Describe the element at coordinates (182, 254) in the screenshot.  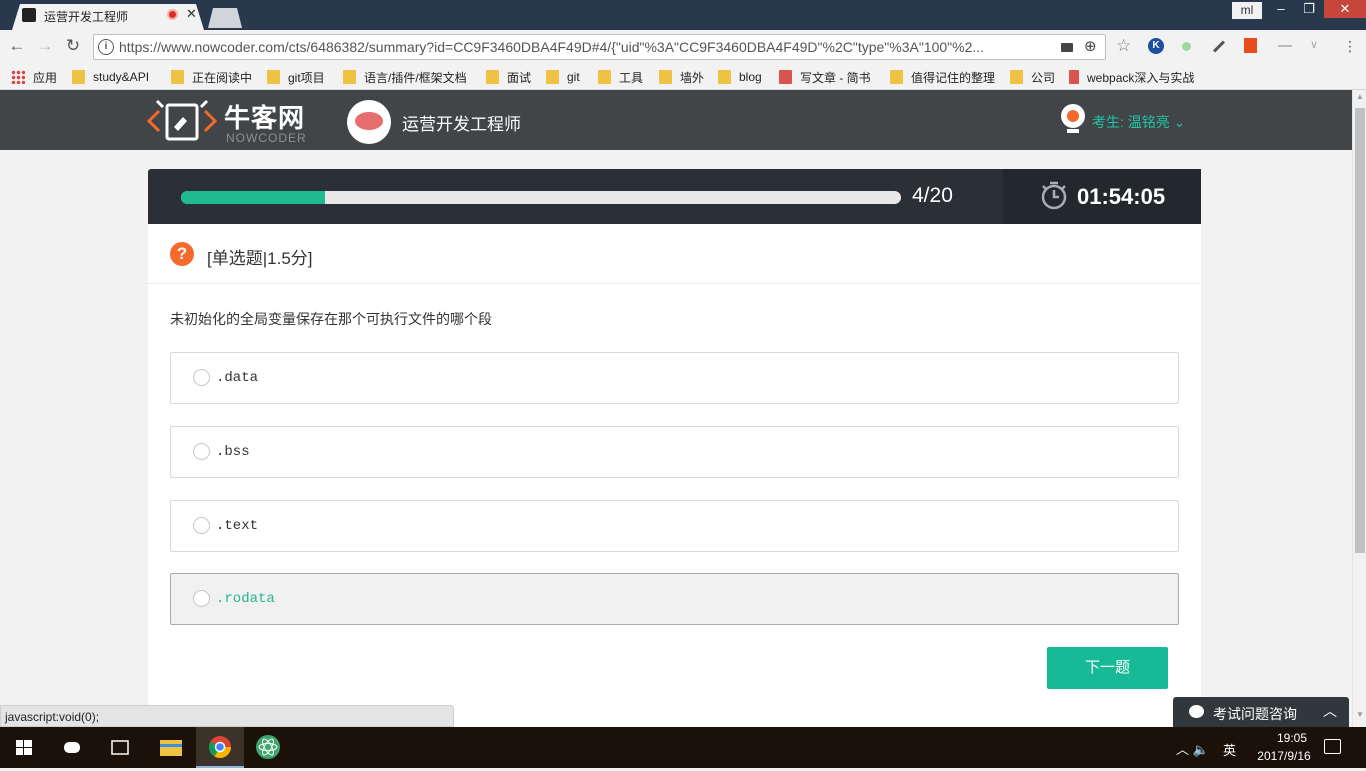
I see `question-mark-icon: ?` at that location.